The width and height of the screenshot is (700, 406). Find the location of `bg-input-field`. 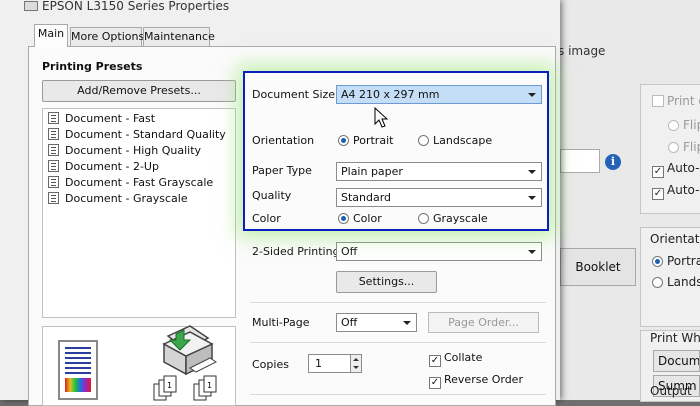

bg-input-field is located at coordinates (580, 161).